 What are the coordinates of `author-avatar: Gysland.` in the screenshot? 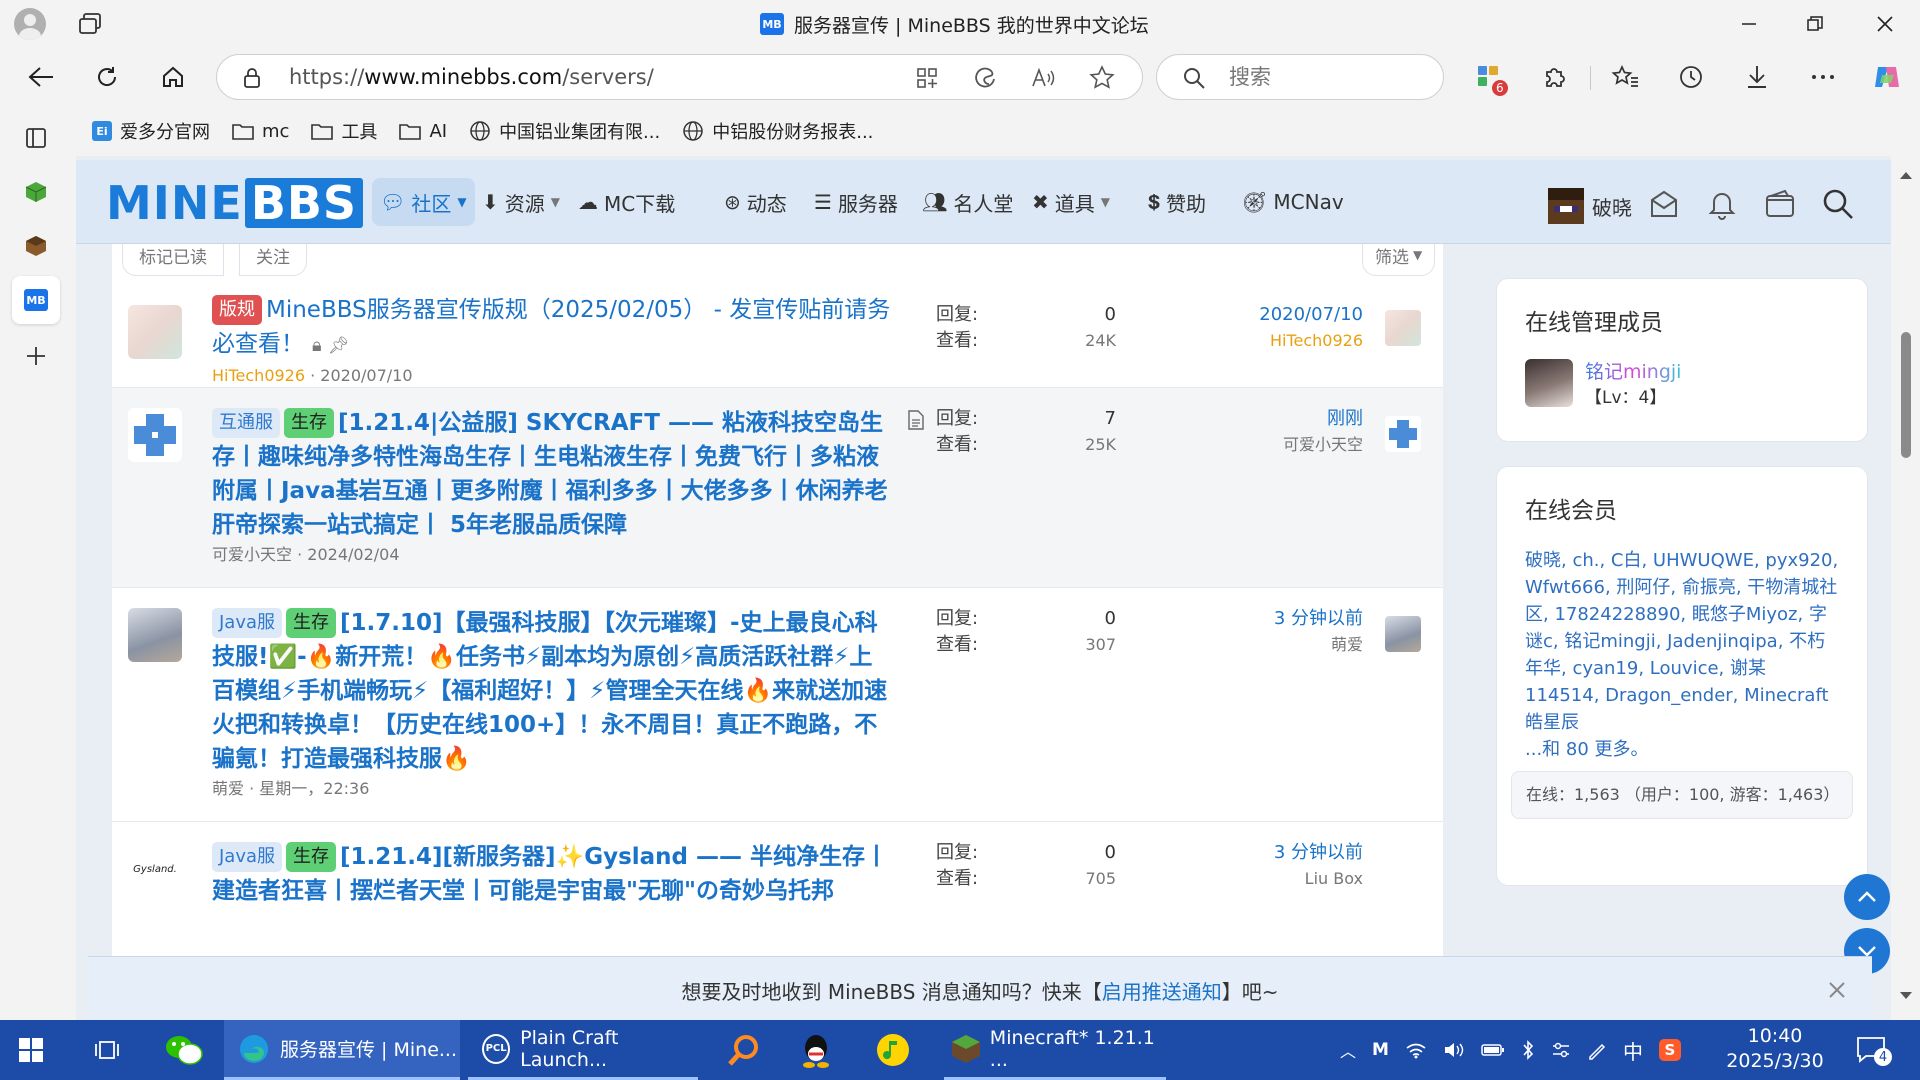 It's located at (155, 869).